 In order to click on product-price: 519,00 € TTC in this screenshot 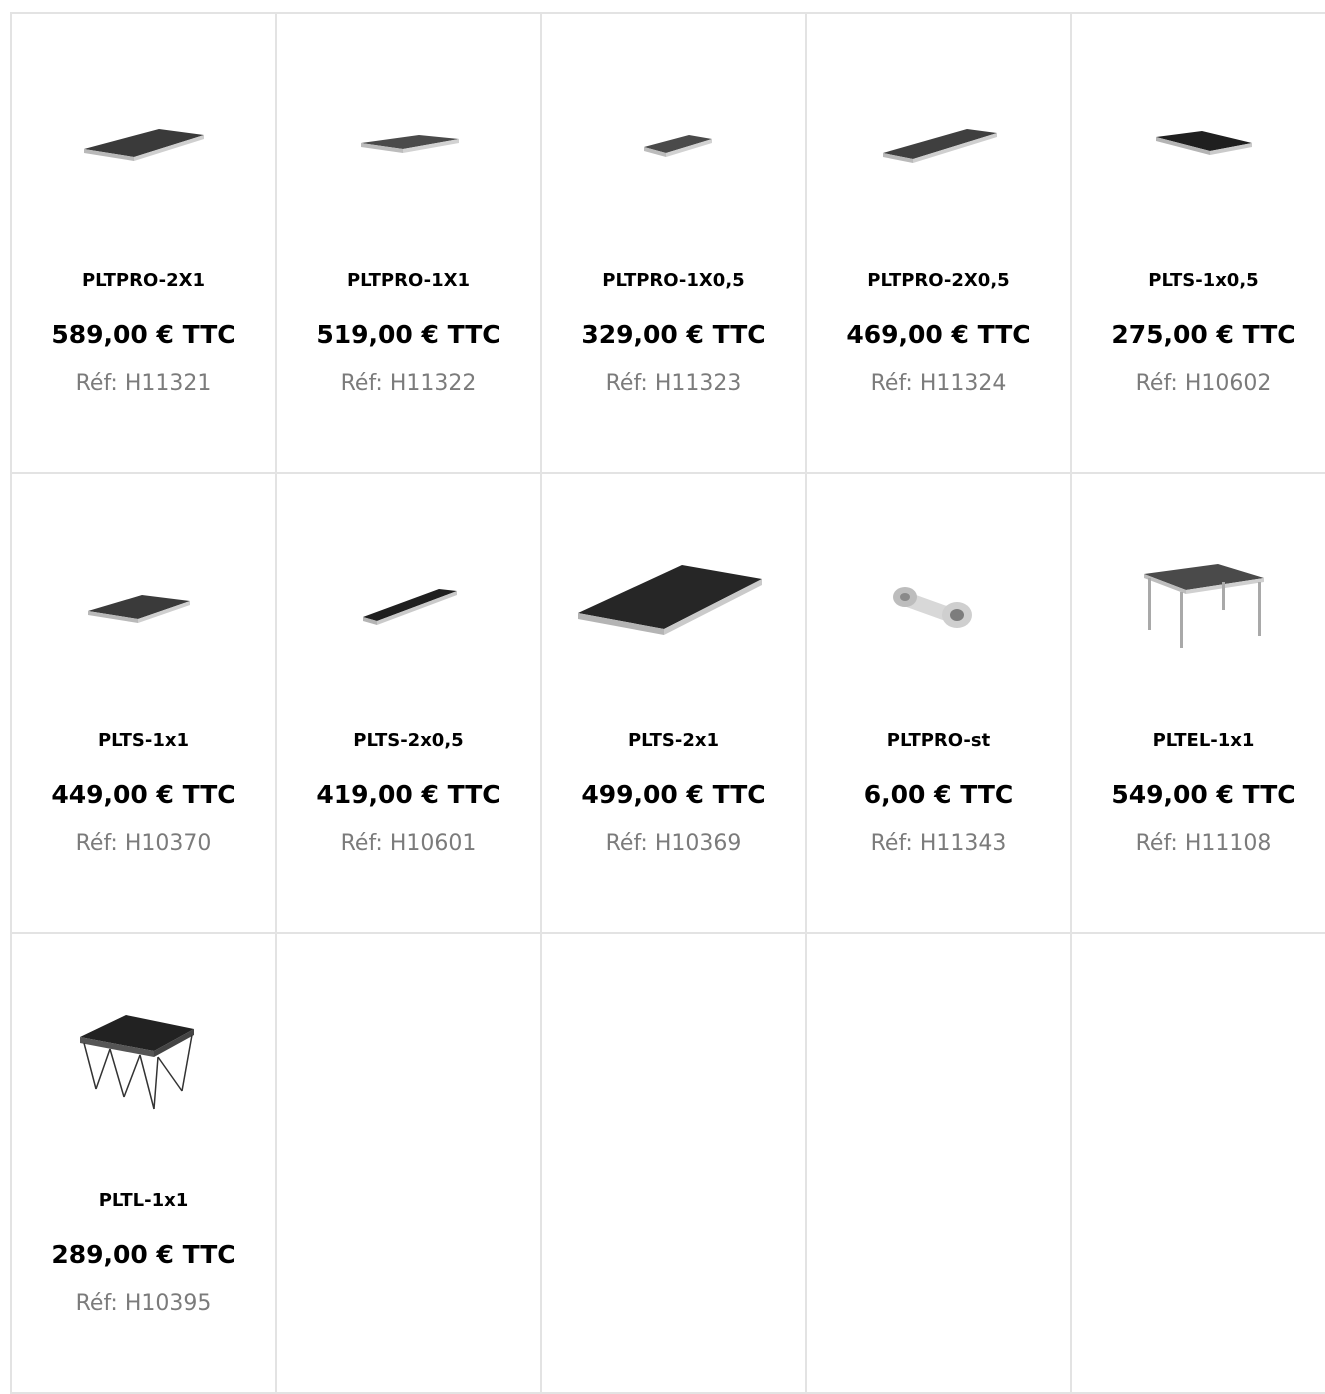, I will do `click(408, 334)`.